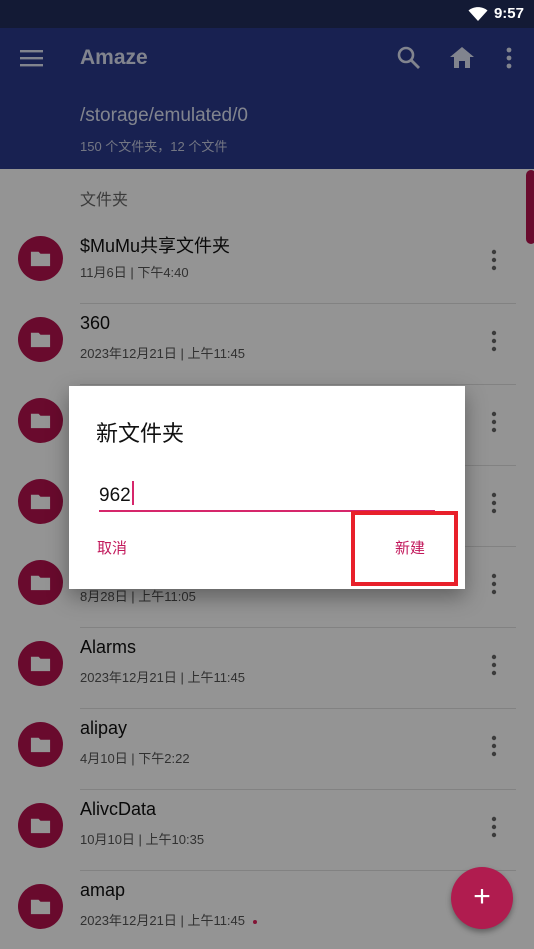 Image resolution: width=534 pixels, height=949 pixels. Describe the element at coordinates (133, 493) in the screenshot. I see `text-cursor` at that location.